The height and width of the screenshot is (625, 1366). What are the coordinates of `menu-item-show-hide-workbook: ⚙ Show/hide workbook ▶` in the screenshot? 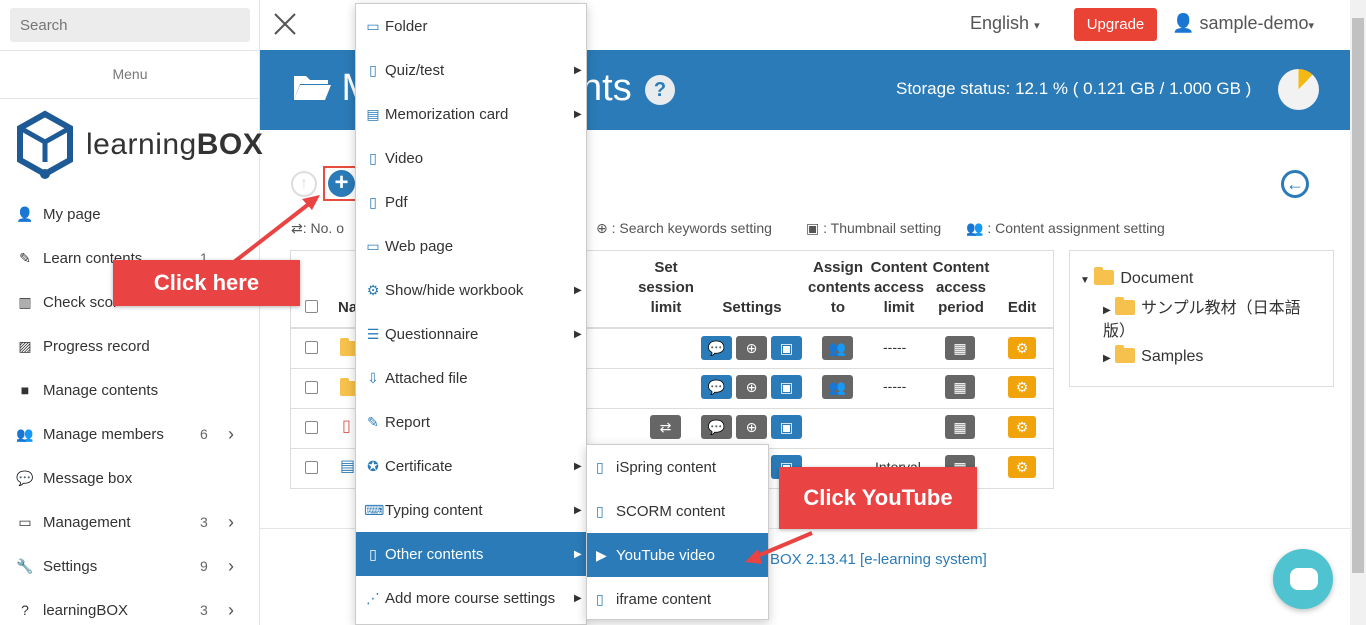 It's located at (471, 290).